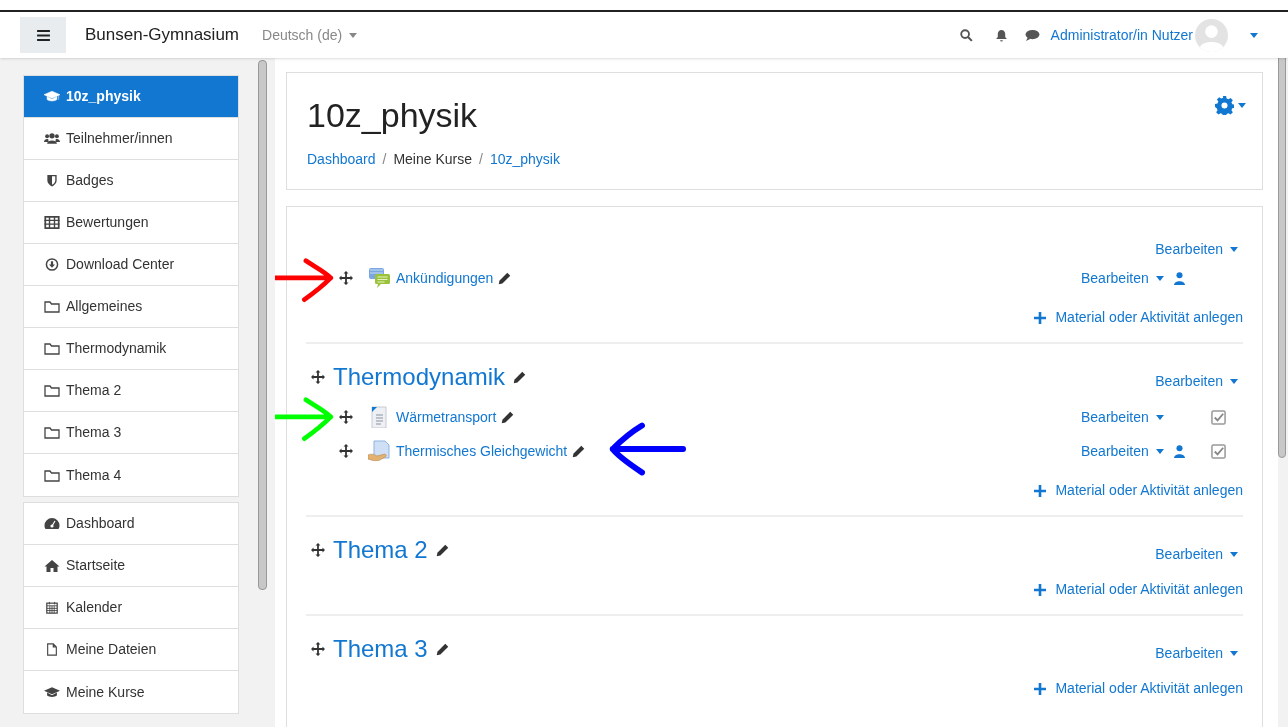 The height and width of the screenshot is (727, 1288). What do you see at coordinates (379, 451) in the screenshot?
I see `document-hand-icon` at bounding box center [379, 451].